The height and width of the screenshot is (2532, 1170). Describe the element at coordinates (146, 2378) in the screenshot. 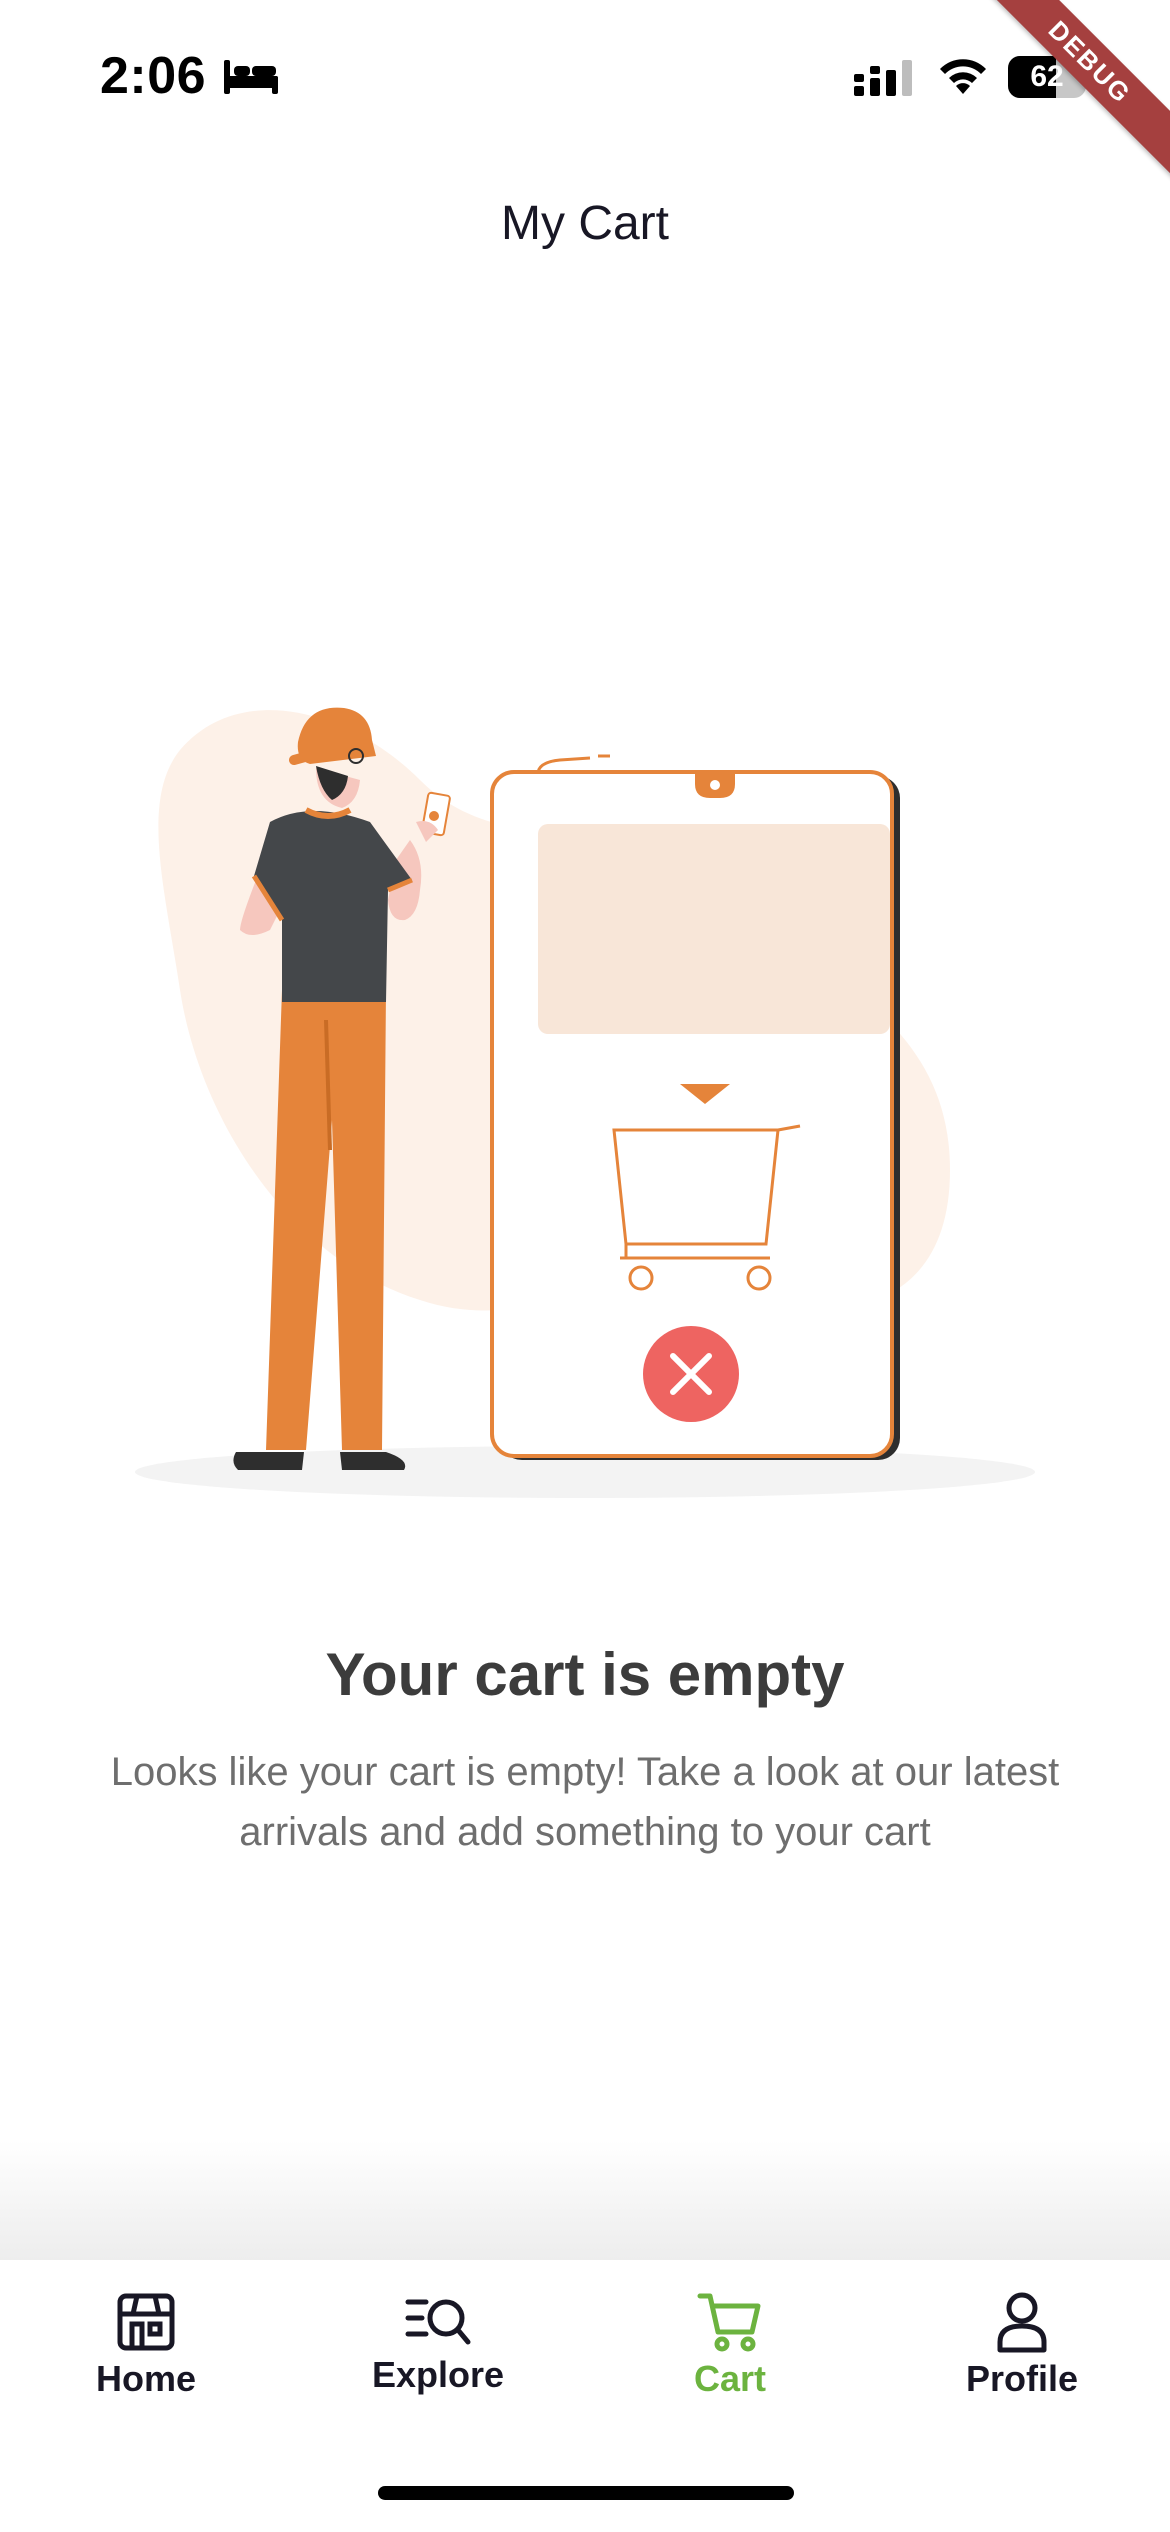

I see `nav-label-home: Home` at that location.